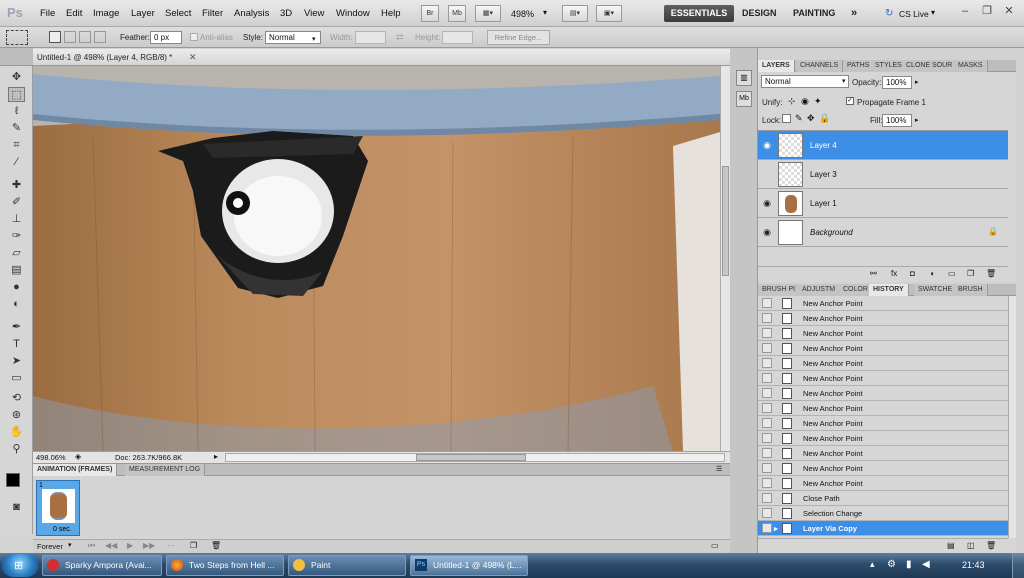 The width and height of the screenshot is (1024, 578). What do you see at coordinates (873, 273) in the screenshot?
I see `link-layers-icon: ⚯` at bounding box center [873, 273].